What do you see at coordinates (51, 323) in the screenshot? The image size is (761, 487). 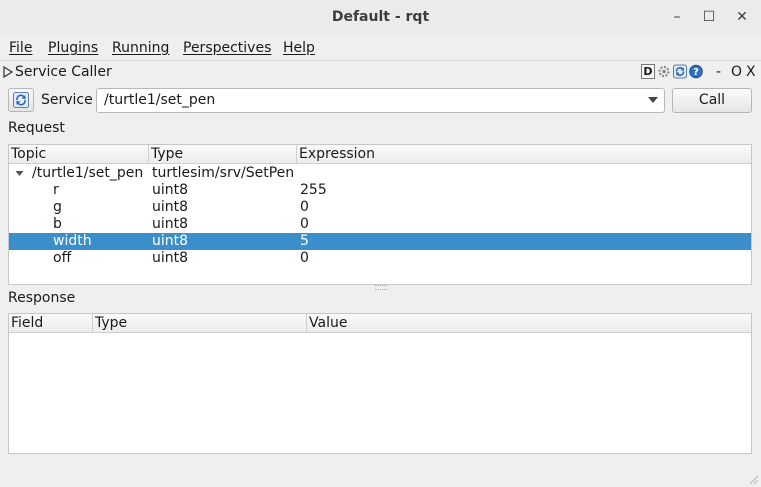 I see `column-header-field: Field` at bounding box center [51, 323].